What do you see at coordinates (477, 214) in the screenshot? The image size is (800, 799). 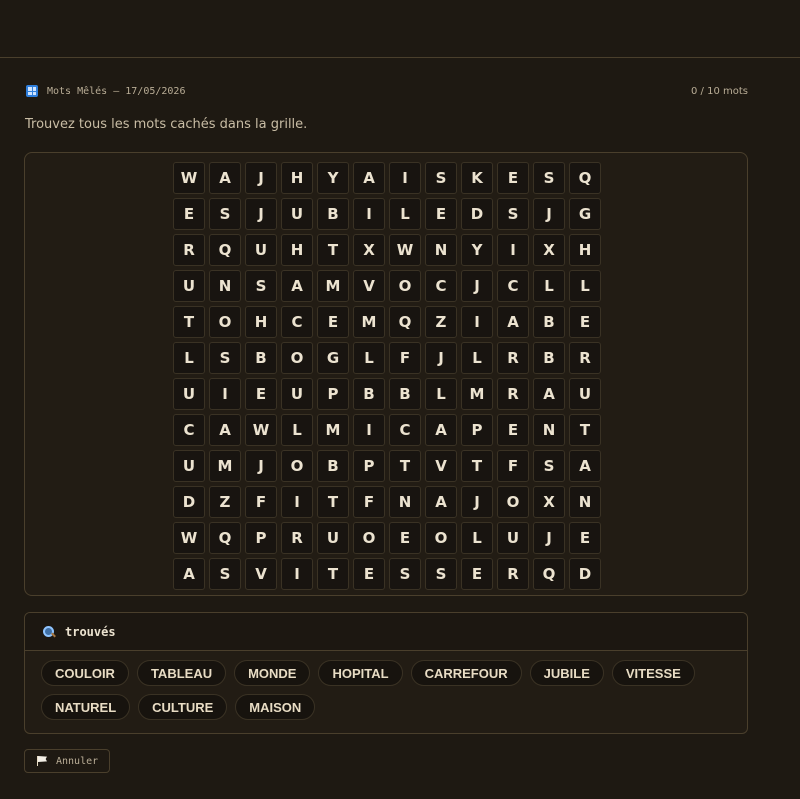 I see `grid-cell: D` at bounding box center [477, 214].